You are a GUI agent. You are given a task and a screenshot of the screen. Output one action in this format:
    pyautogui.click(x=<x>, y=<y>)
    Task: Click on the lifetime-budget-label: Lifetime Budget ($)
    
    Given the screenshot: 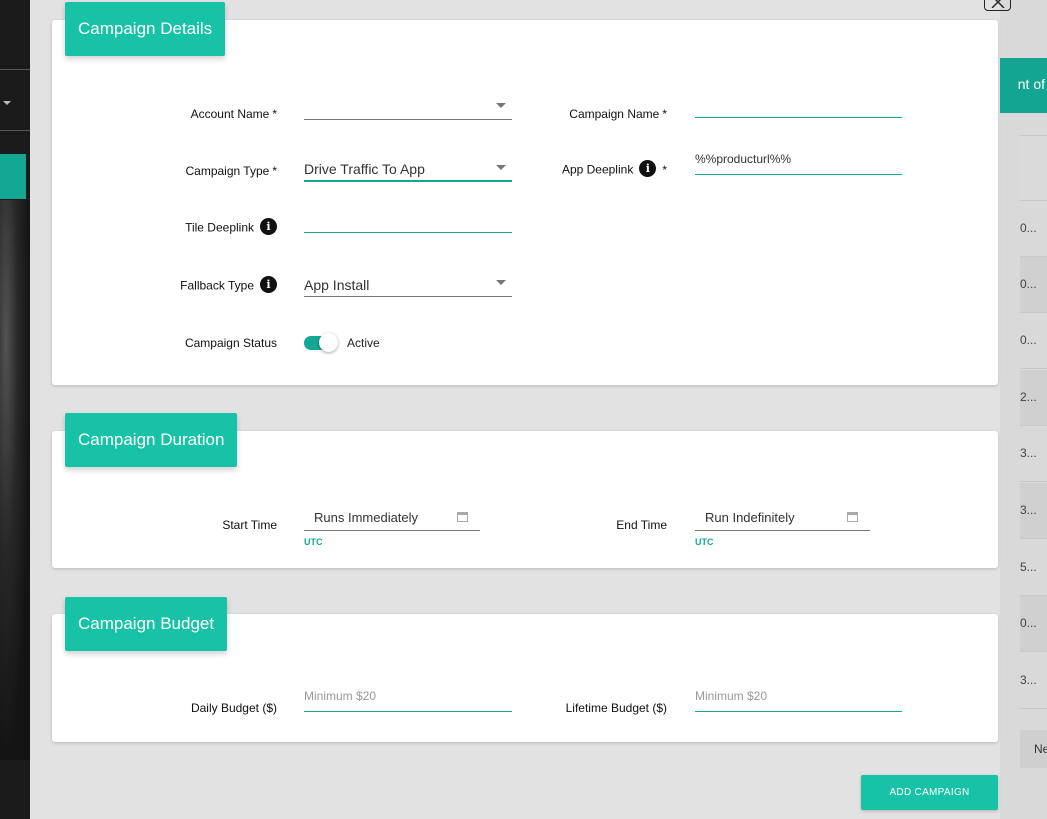 What is the action you would take?
    pyautogui.click(x=616, y=708)
    